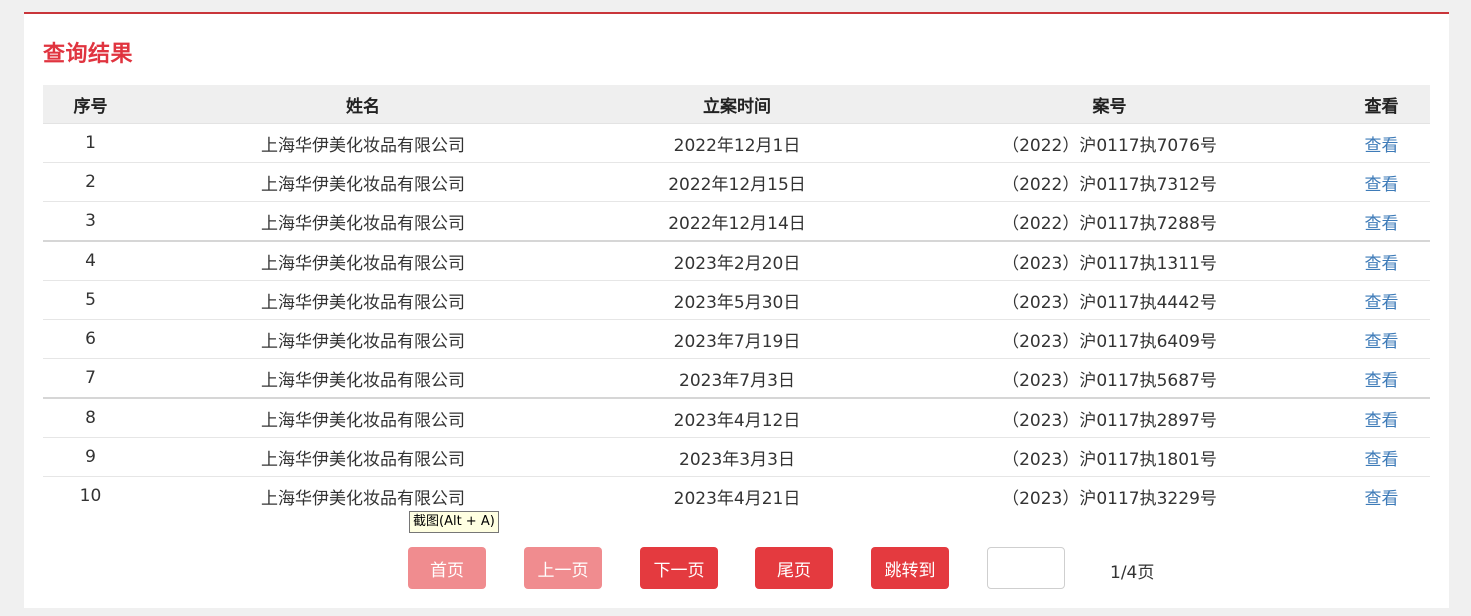 The image size is (1471, 616). Describe the element at coordinates (1109, 498) in the screenshot. I see `row-case-number: （2023）沪0117执3229号` at that location.